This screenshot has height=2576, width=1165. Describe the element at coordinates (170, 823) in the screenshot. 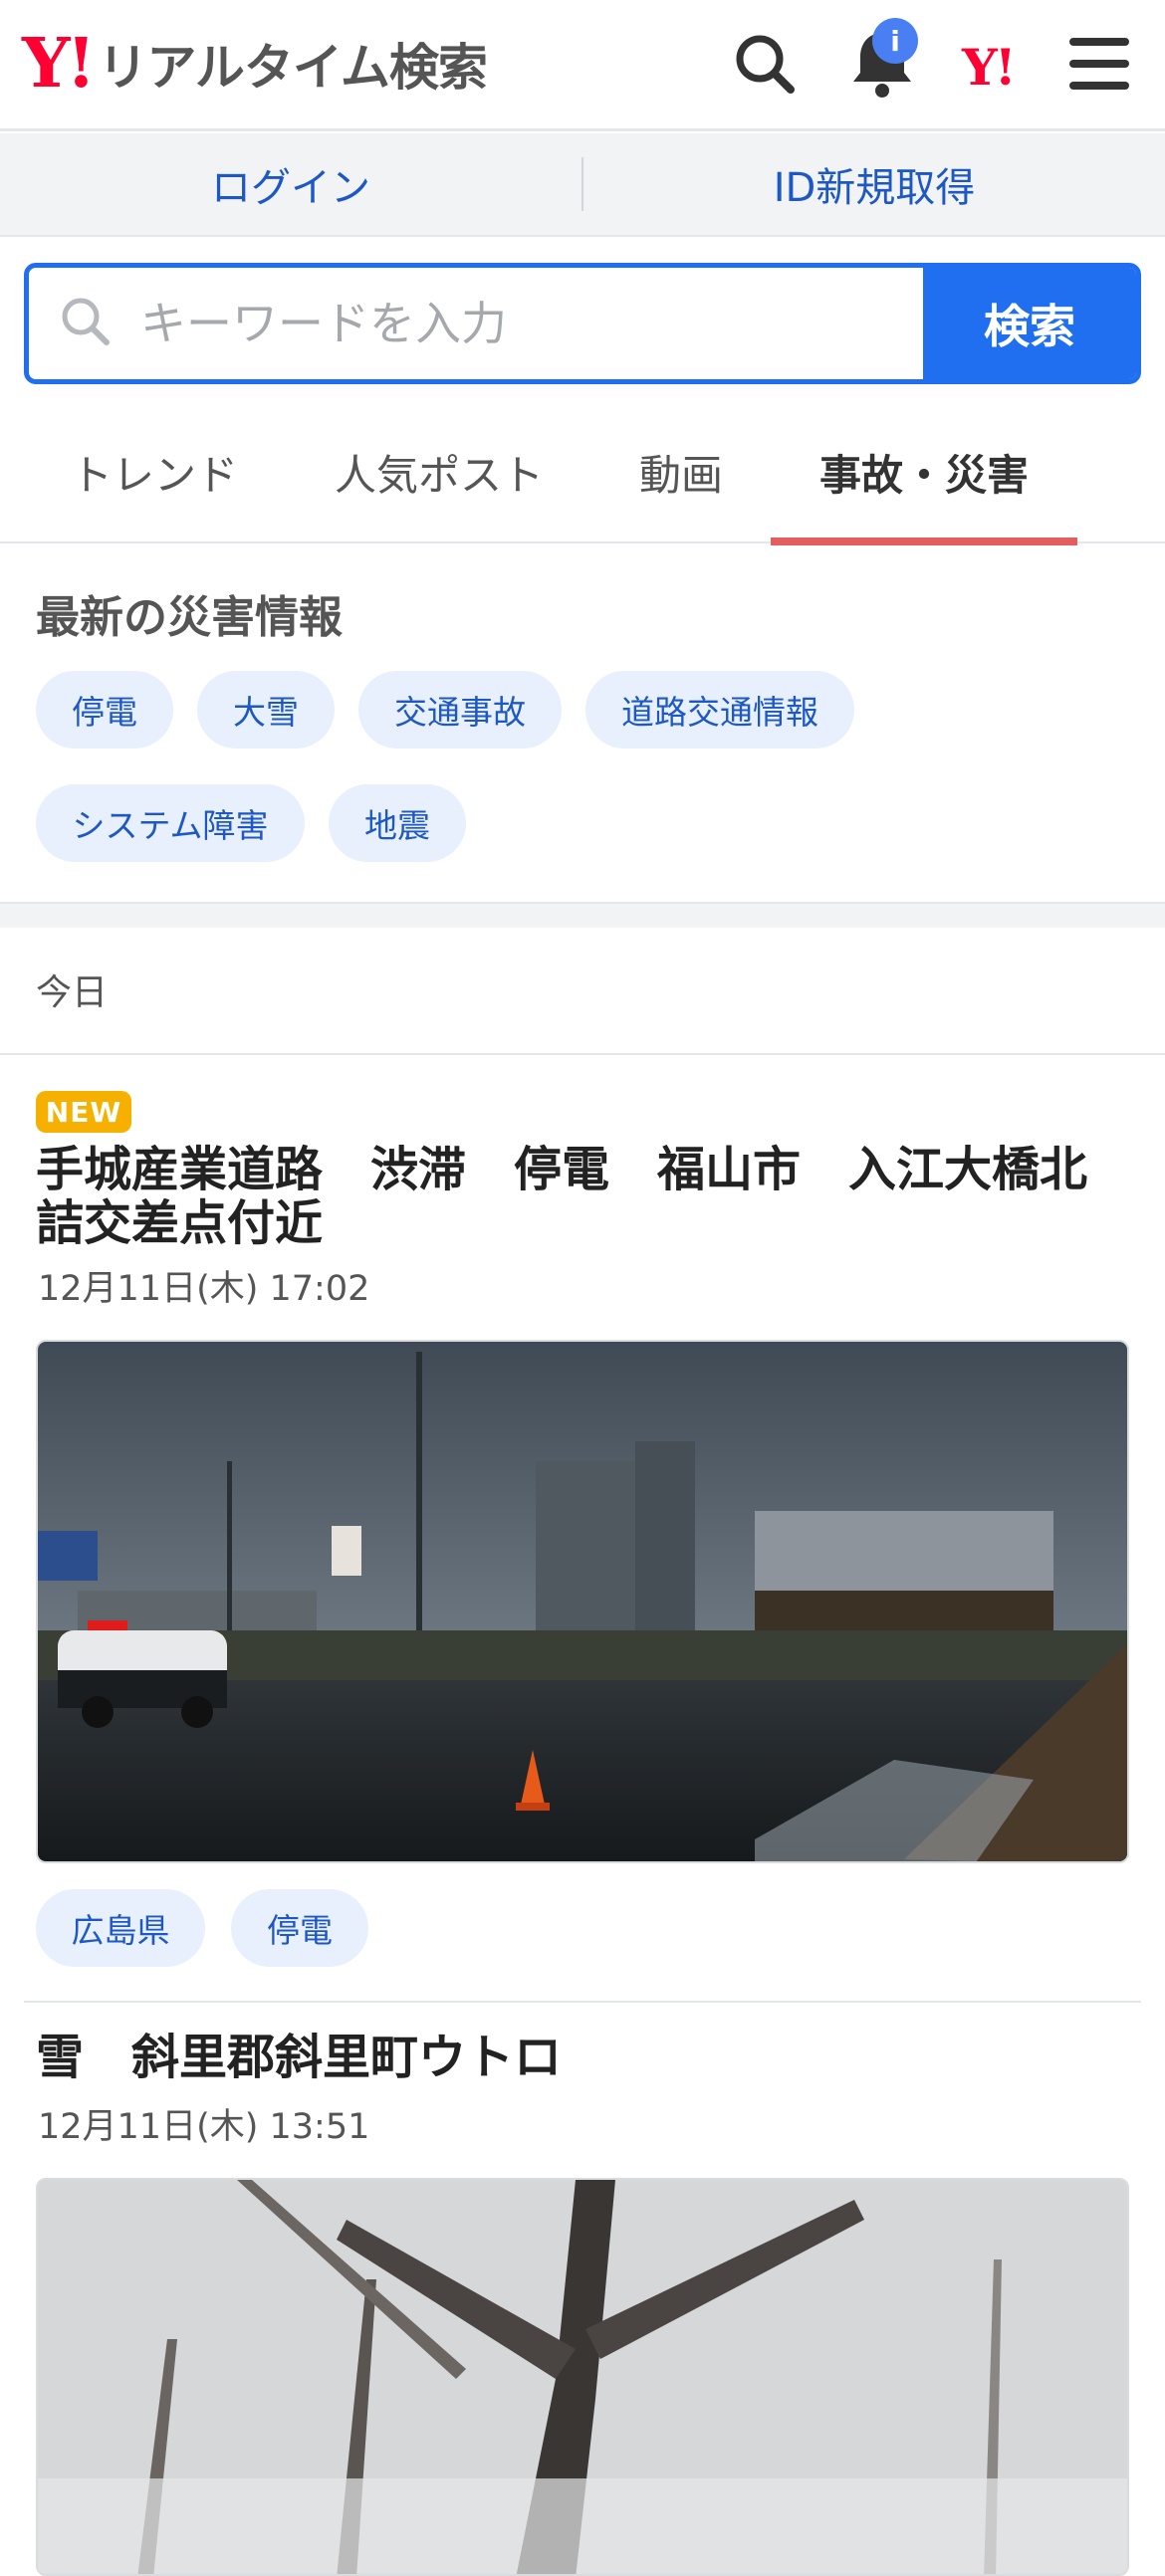

I see `chip-system-failure: システム障害` at that location.